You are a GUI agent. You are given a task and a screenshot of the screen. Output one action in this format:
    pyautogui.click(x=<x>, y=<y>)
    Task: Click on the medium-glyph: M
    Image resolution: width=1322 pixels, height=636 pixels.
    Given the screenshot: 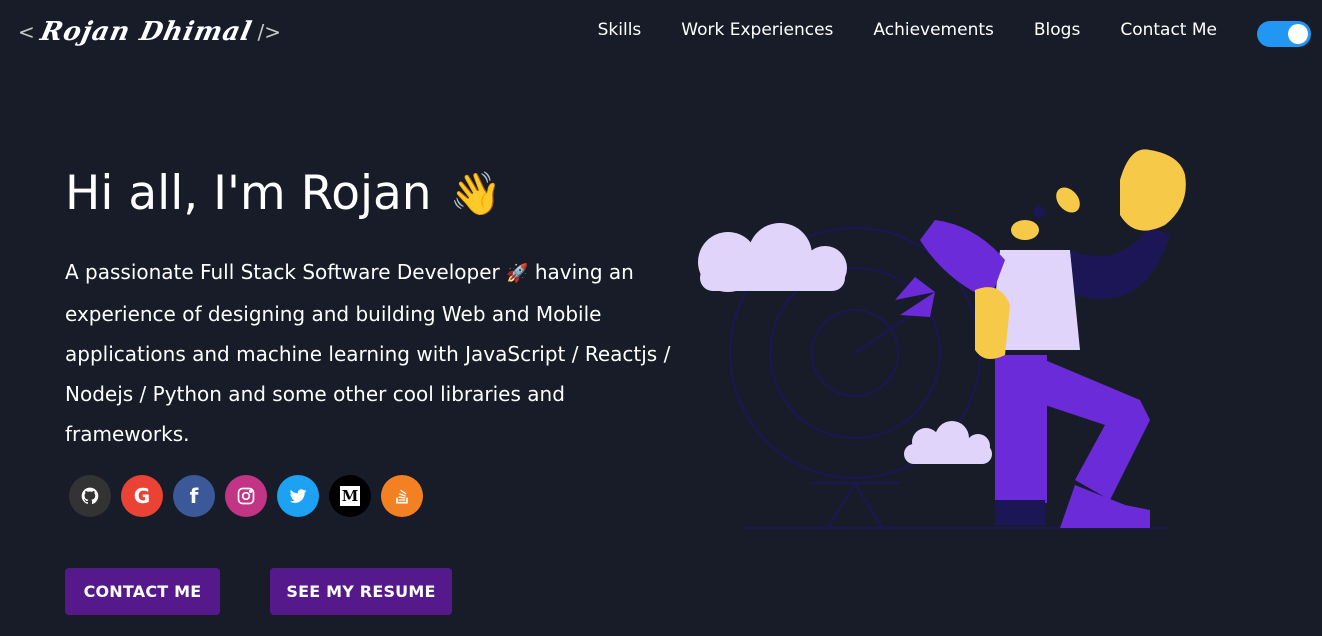 What is the action you would take?
    pyautogui.click(x=350, y=496)
    